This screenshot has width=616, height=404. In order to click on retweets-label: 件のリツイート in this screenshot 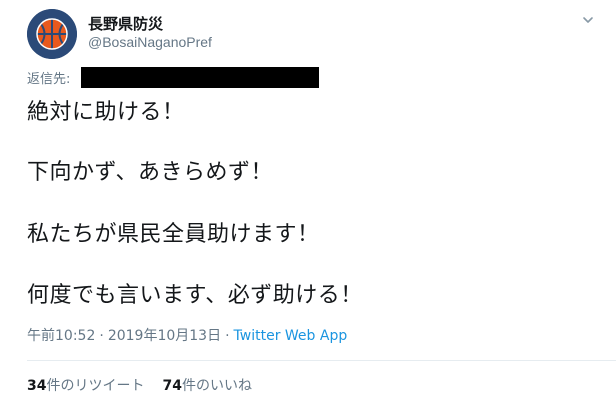, I will do `click(95, 386)`.